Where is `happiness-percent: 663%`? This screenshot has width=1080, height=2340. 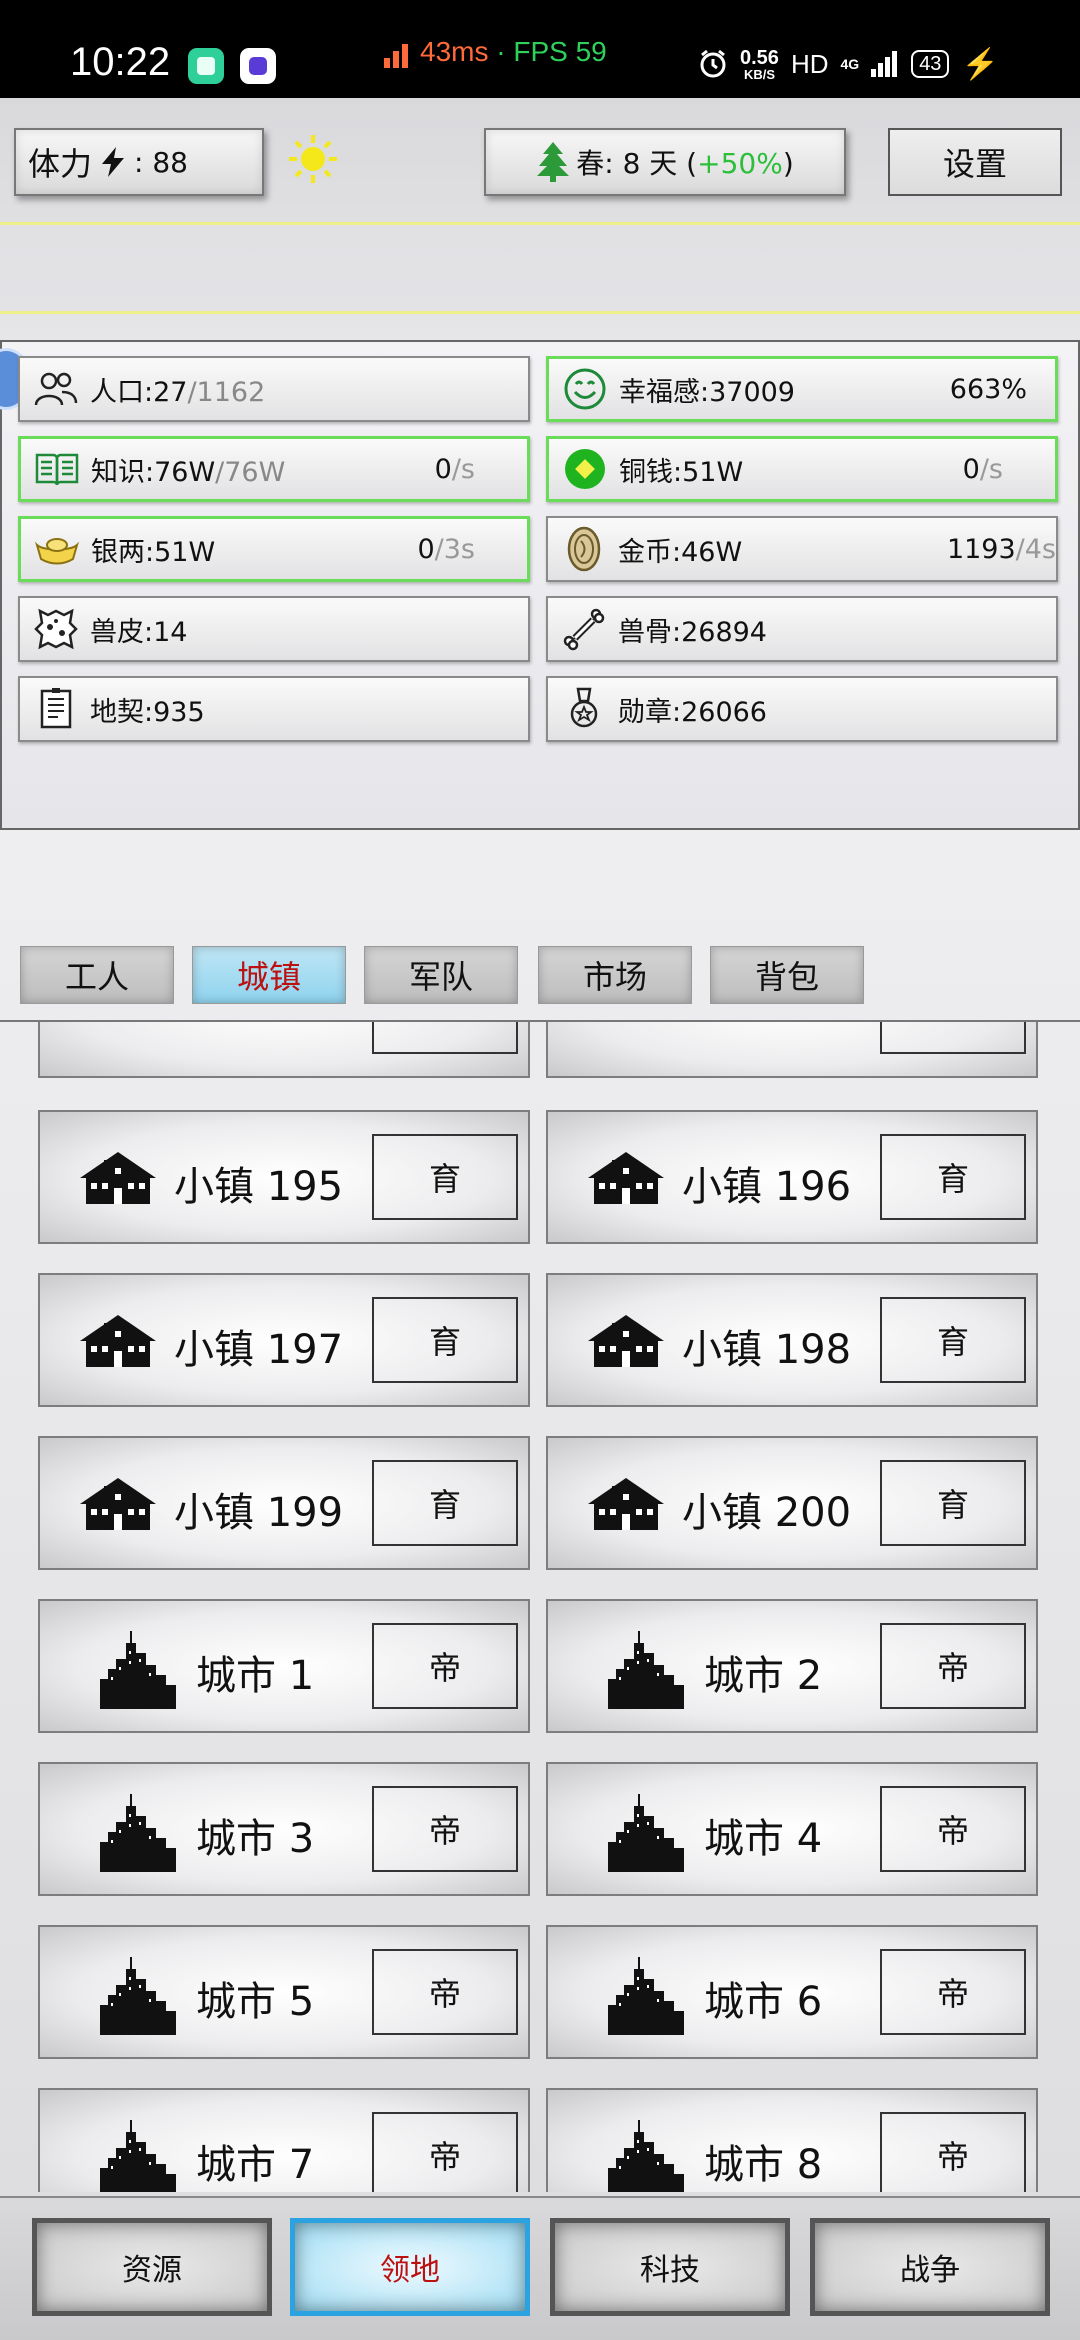
happiness-percent: 663% is located at coordinates (988, 389).